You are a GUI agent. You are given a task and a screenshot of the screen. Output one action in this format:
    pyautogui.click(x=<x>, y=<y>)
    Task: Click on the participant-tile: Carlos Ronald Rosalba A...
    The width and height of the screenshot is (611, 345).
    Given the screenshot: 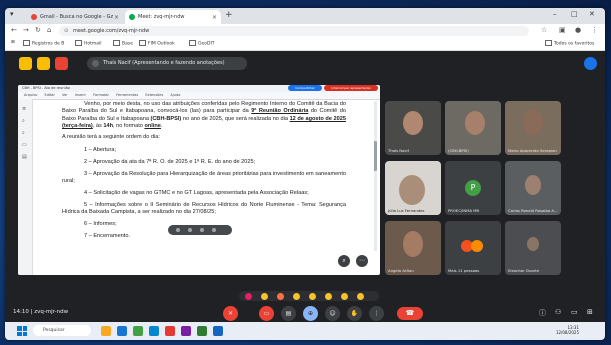 What is the action you would take?
    pyautogui.click(x=533, y=188)
    